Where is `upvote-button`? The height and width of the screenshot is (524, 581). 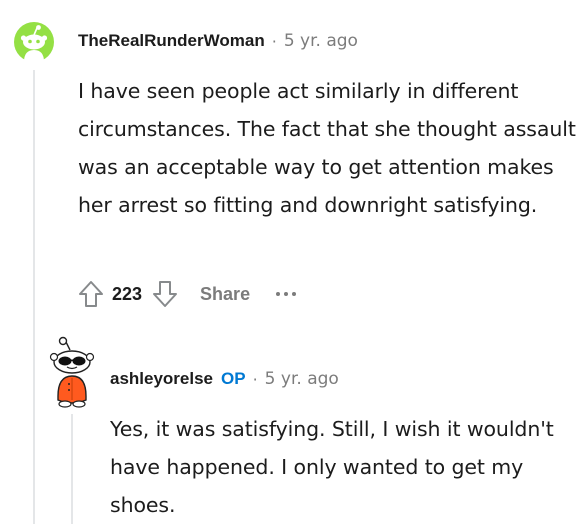 upvote-button is located at coordinates (91, 294).